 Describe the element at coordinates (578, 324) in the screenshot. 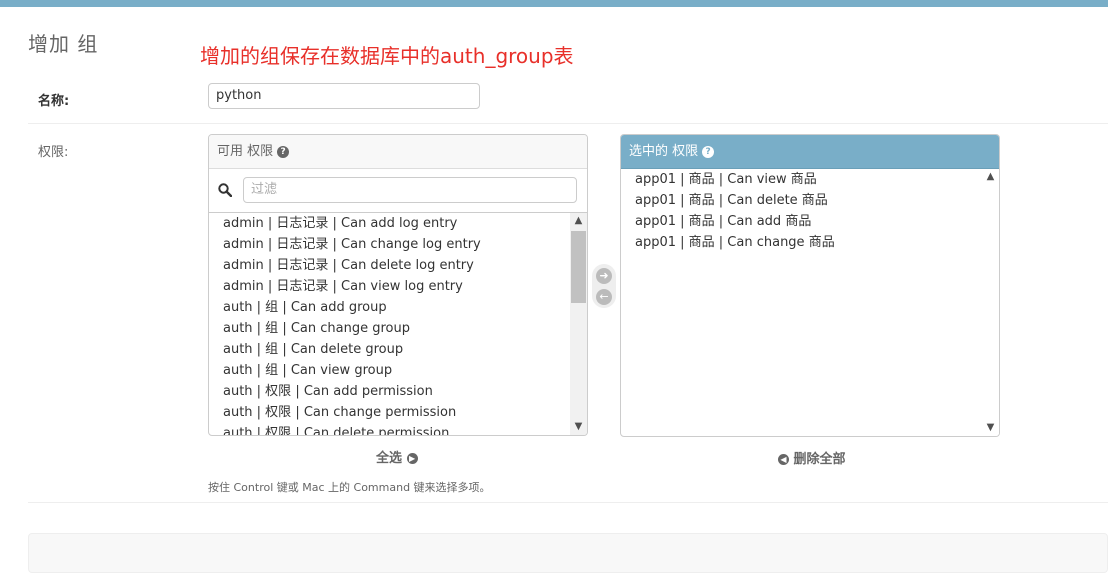

I see `available-scrollbar: ▲ ▼` at that location.